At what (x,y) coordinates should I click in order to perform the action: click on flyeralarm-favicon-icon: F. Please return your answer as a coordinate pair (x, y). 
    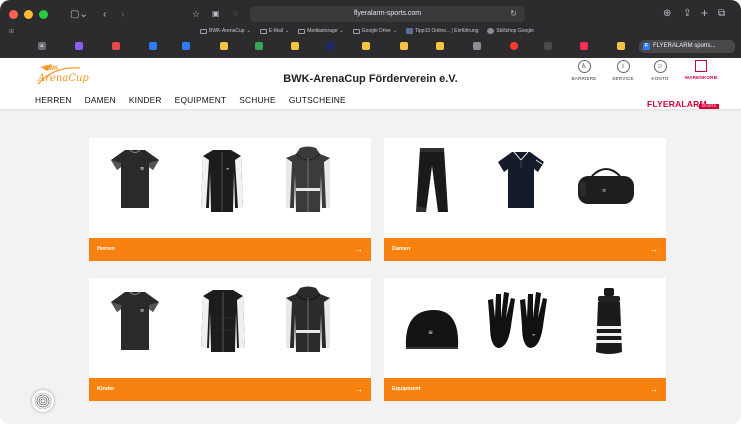
    Looking at the image, I should click on (646, 46).